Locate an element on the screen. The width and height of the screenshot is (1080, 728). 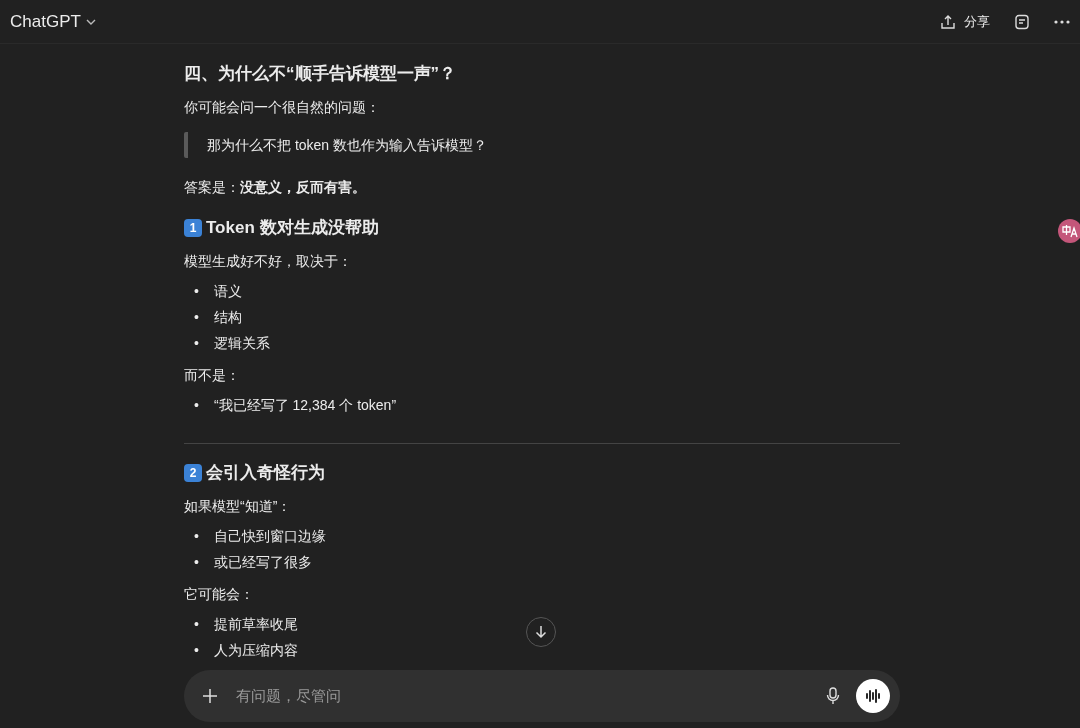
message-input: 有问题，尽管问 is located at coordinates (522, 696).